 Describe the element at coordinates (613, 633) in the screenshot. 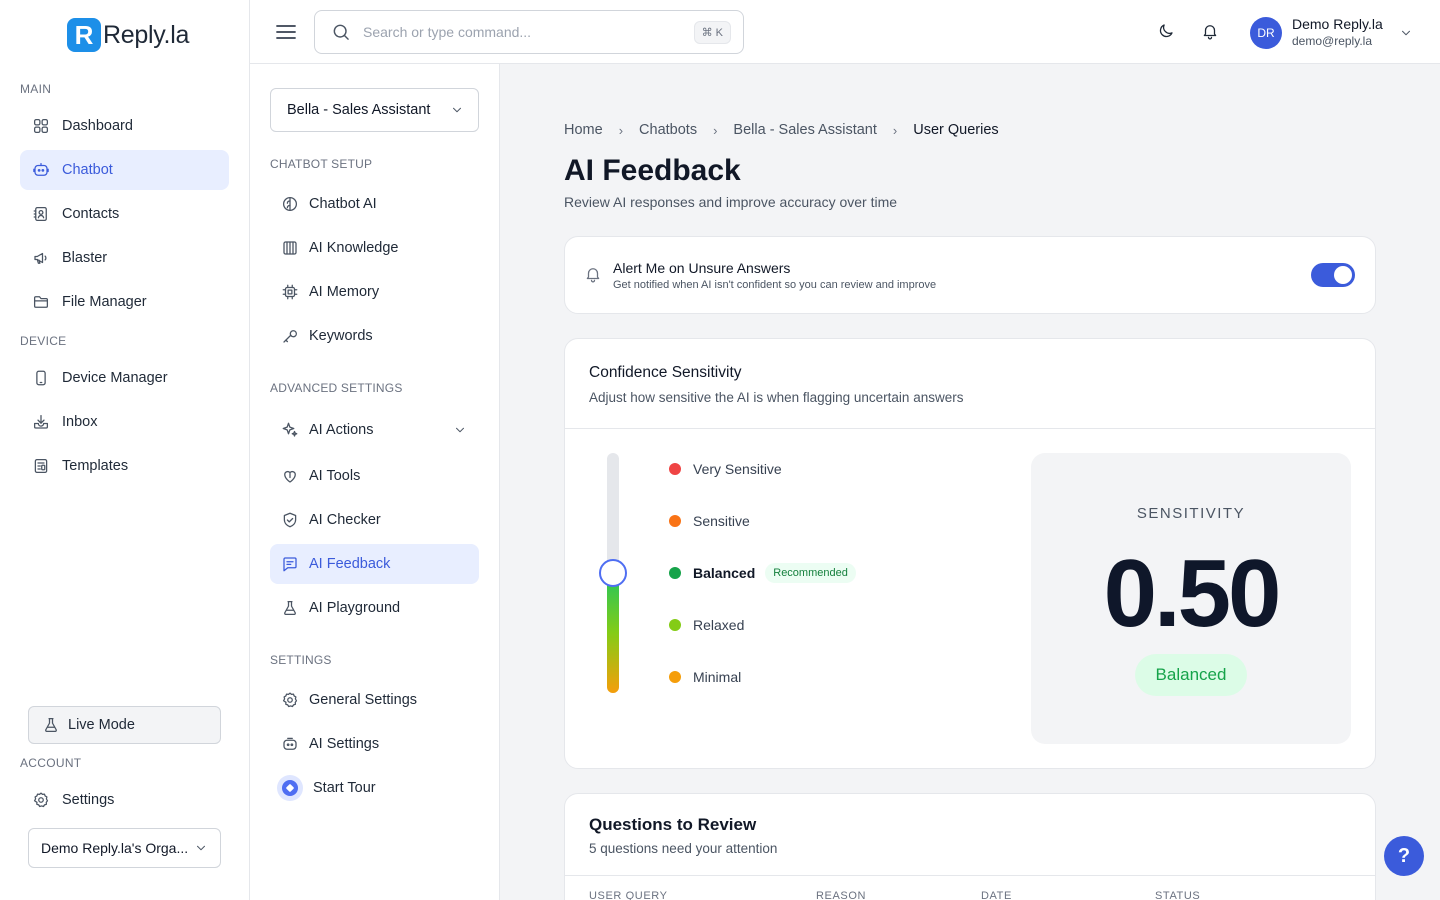

I see `sensitivity-slider-fill` at that location.